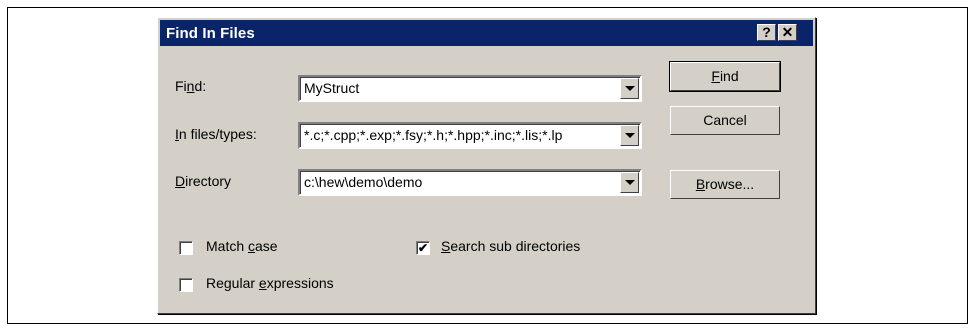  I want to click on search-subdirs-checkbox: ✔, so click(423, 248).